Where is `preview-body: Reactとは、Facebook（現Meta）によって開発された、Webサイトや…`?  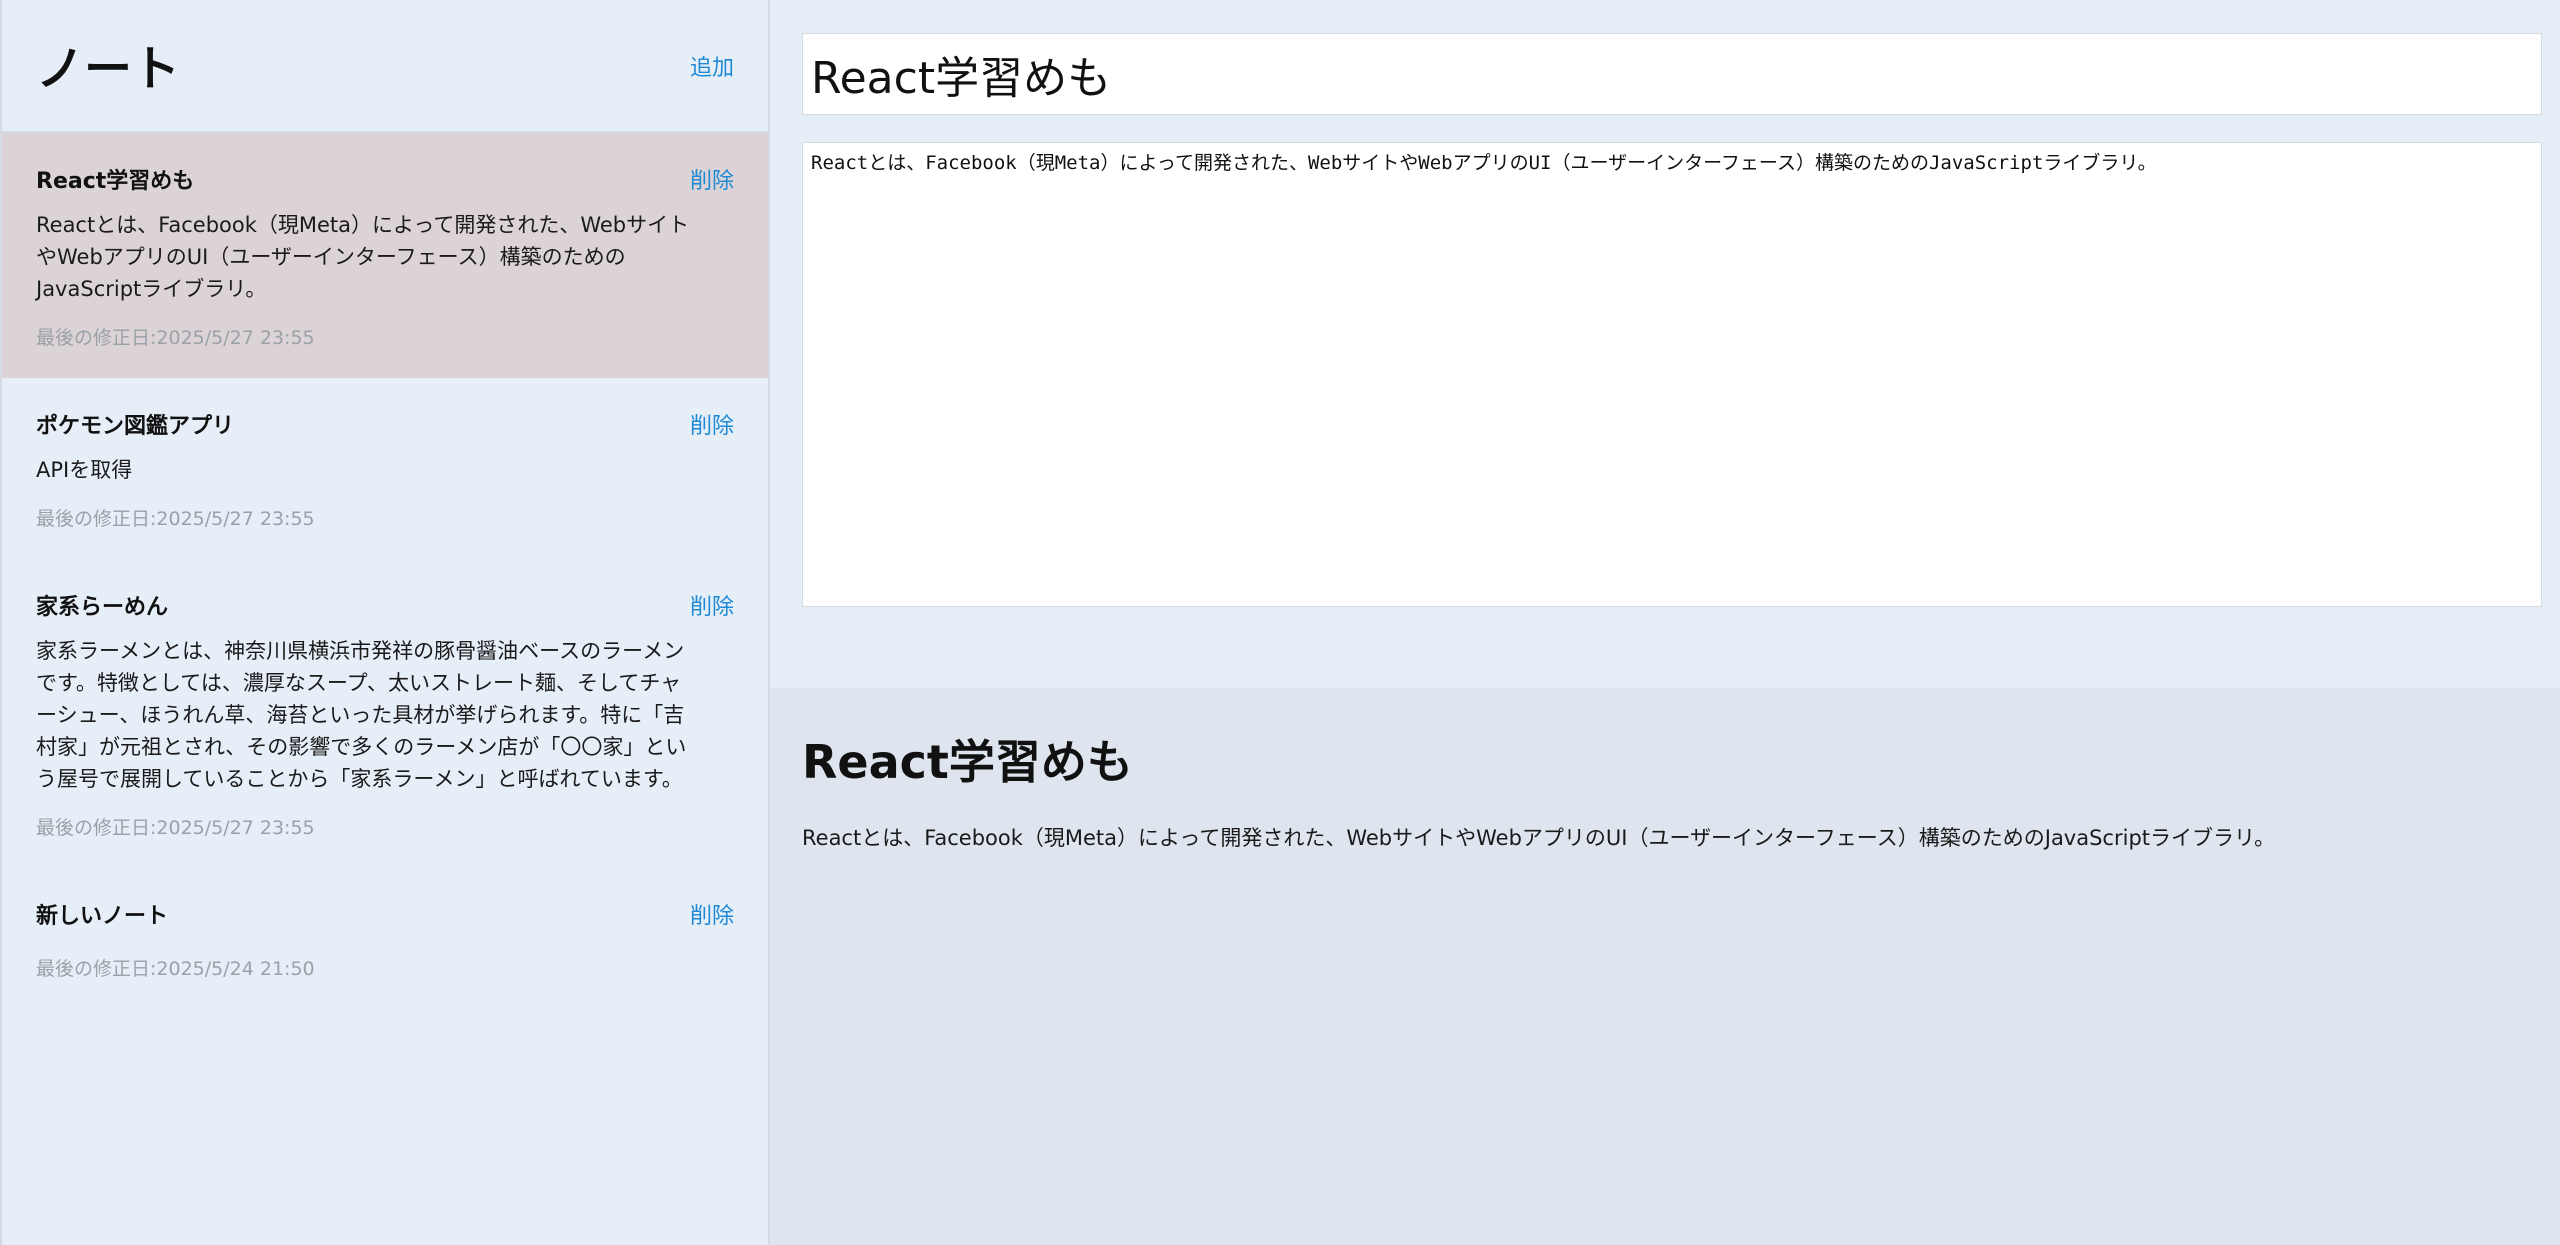
preview-body: Reactとは、Facebook（現Meta）によって開発された、Webサイトや… is located at coordinates (1539, 838).